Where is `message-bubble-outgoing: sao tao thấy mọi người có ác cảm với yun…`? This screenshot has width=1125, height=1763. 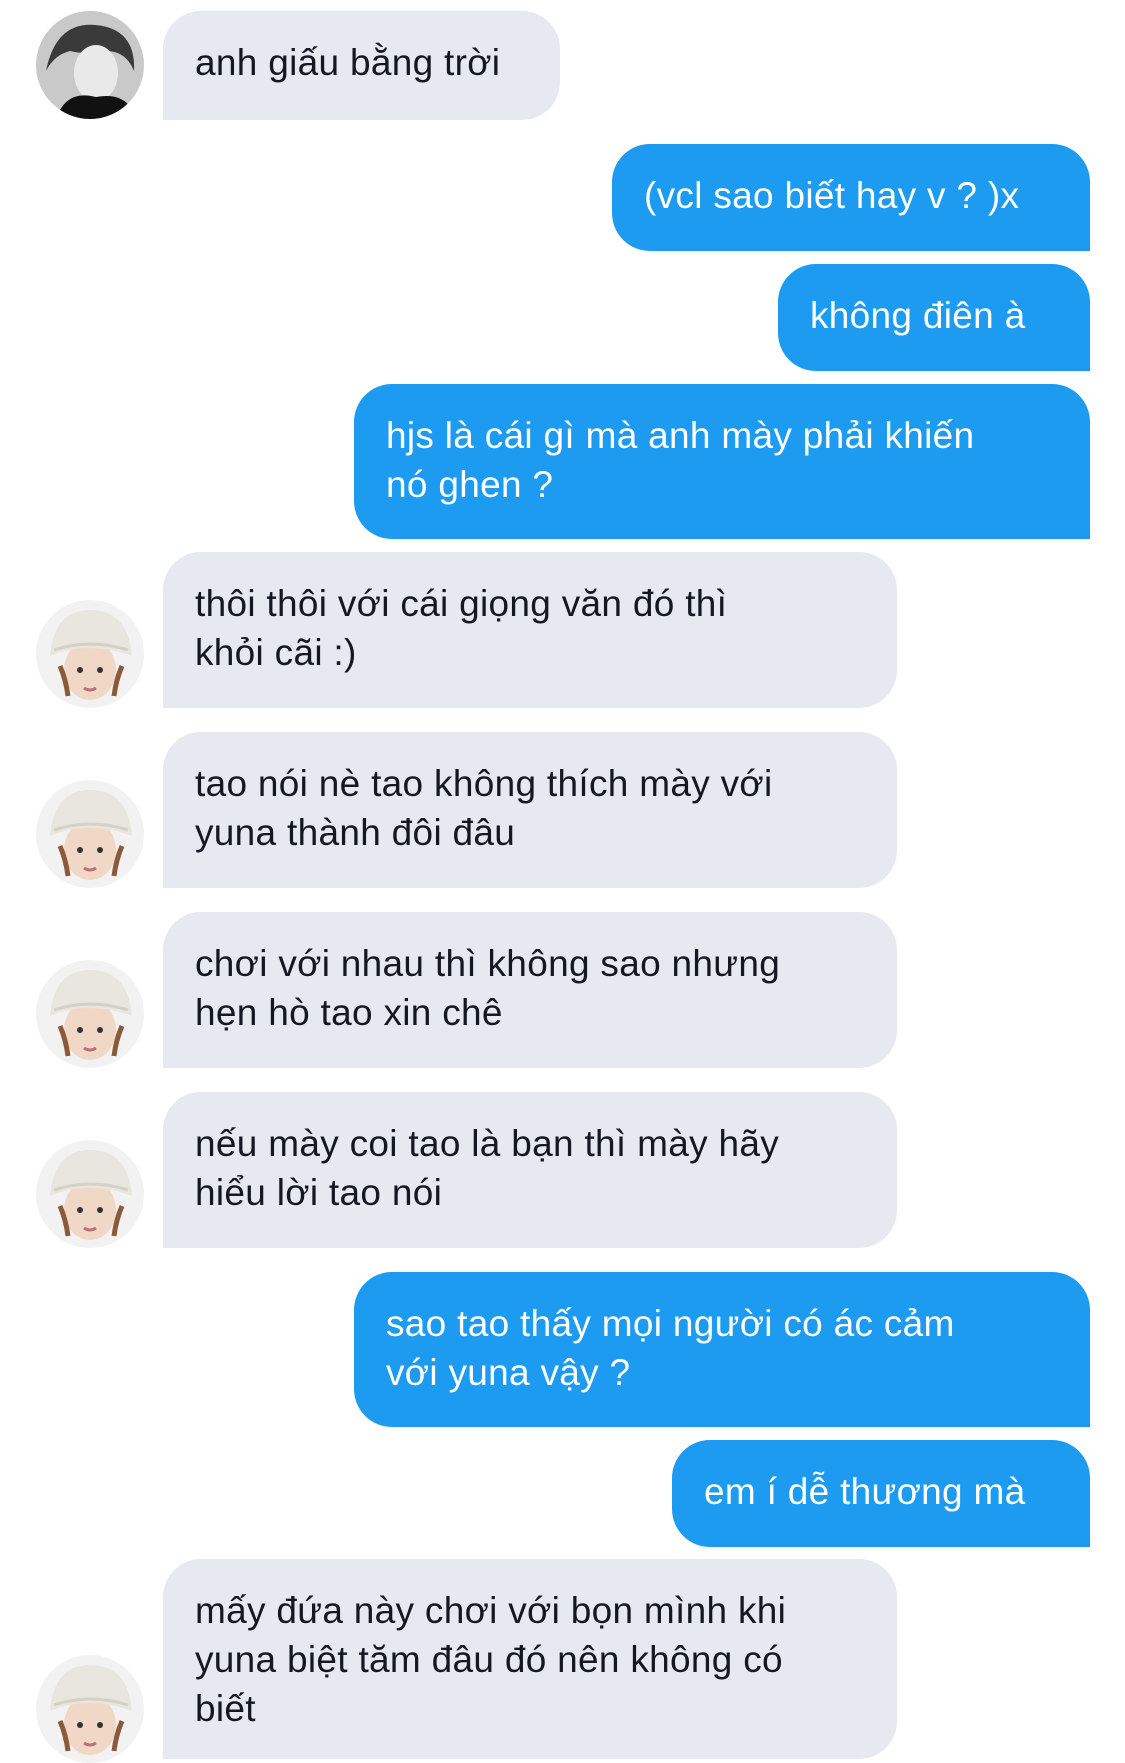 message-bubble-outgoing: sao tao thấy mọi người có ác cảm với yun… is located at coordinates (722, 1349).